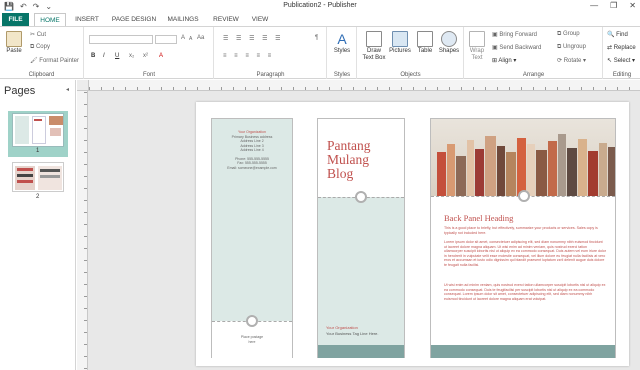 This screenshot has width=640, height=370. I want to click on font-group-label: Font, so click(148, 75).